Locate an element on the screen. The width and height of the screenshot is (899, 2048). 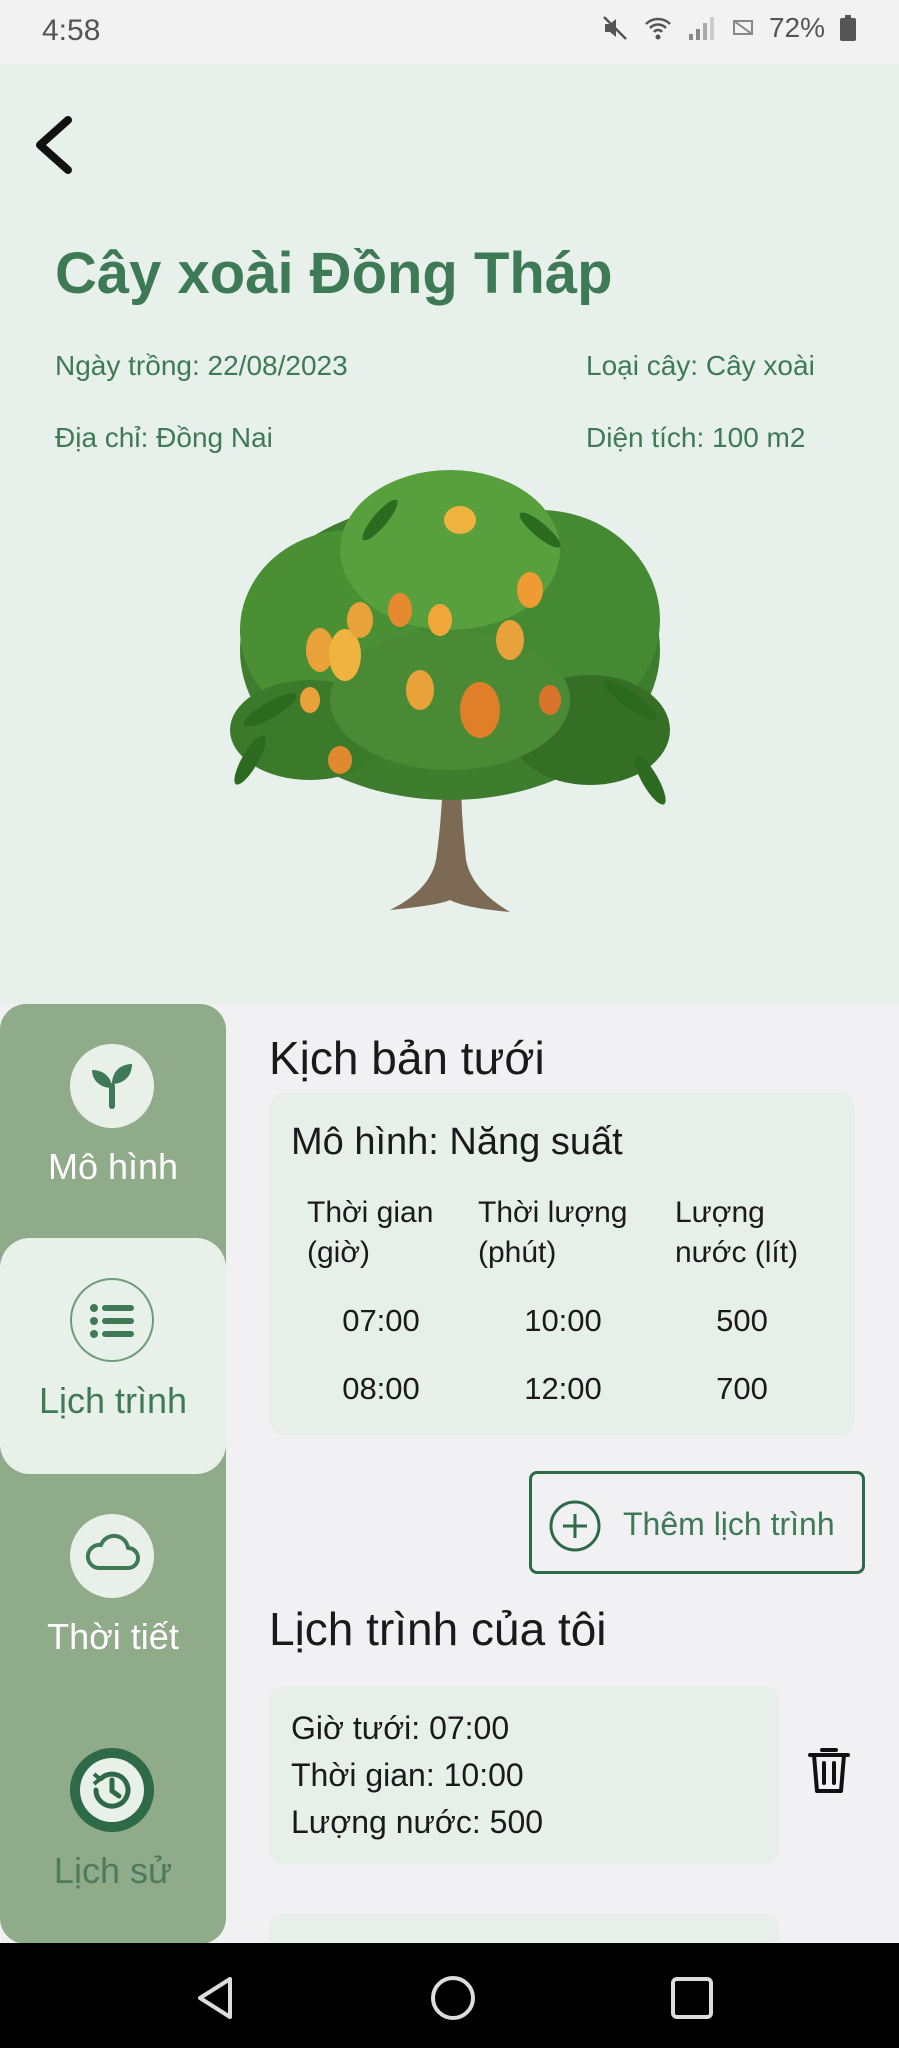
schedule-card-partial is located at coordinates (524, 1928).